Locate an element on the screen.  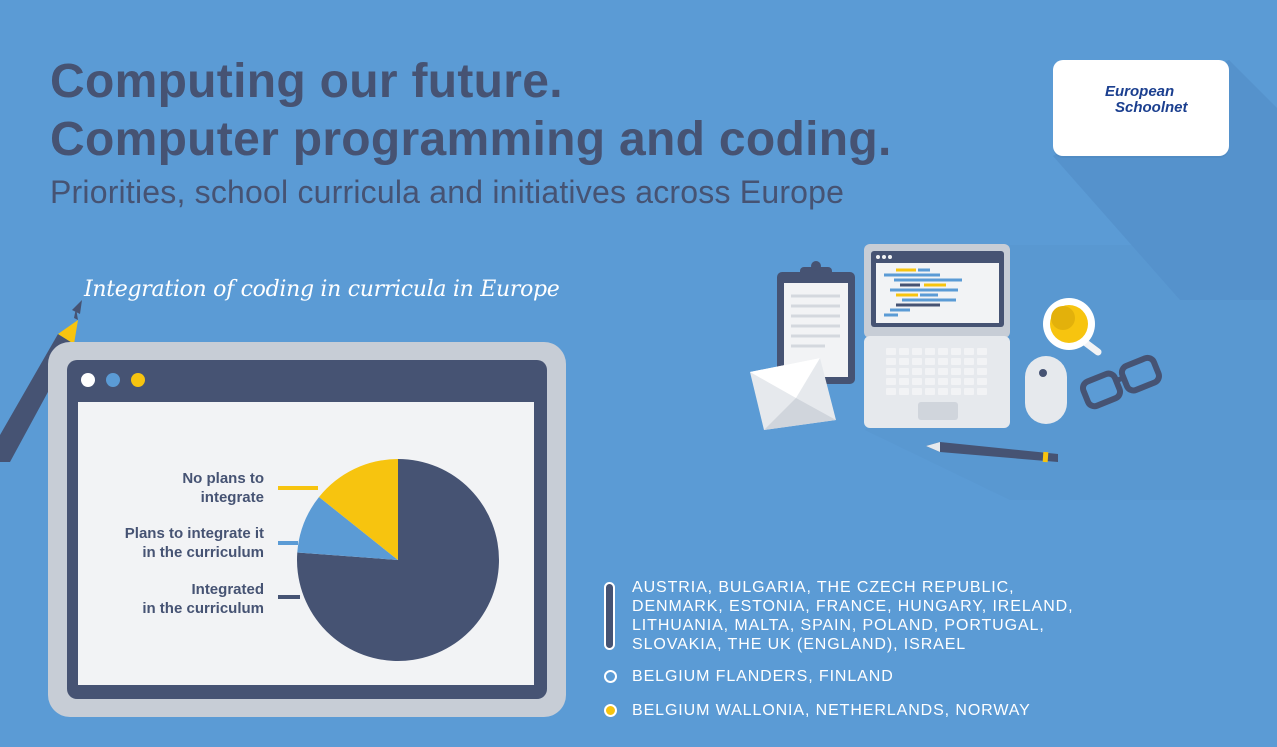
window-dot-white is located at coordinates (88, 380).